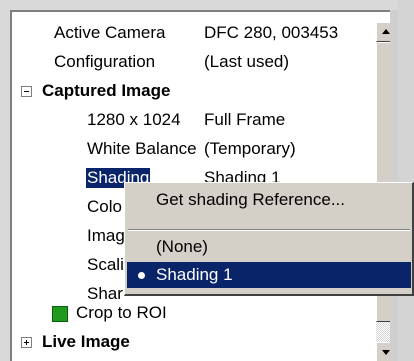  I want to click on frame-top, so click(207, 5).